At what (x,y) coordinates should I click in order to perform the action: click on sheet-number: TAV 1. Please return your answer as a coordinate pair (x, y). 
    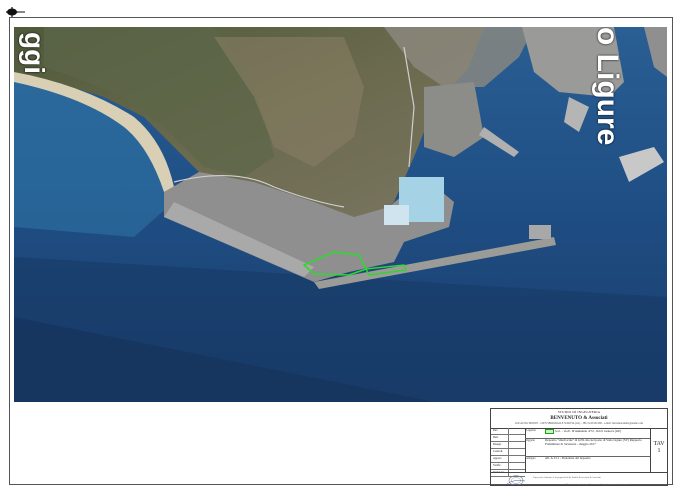
    Looking at the image, I should click on (658, 450).